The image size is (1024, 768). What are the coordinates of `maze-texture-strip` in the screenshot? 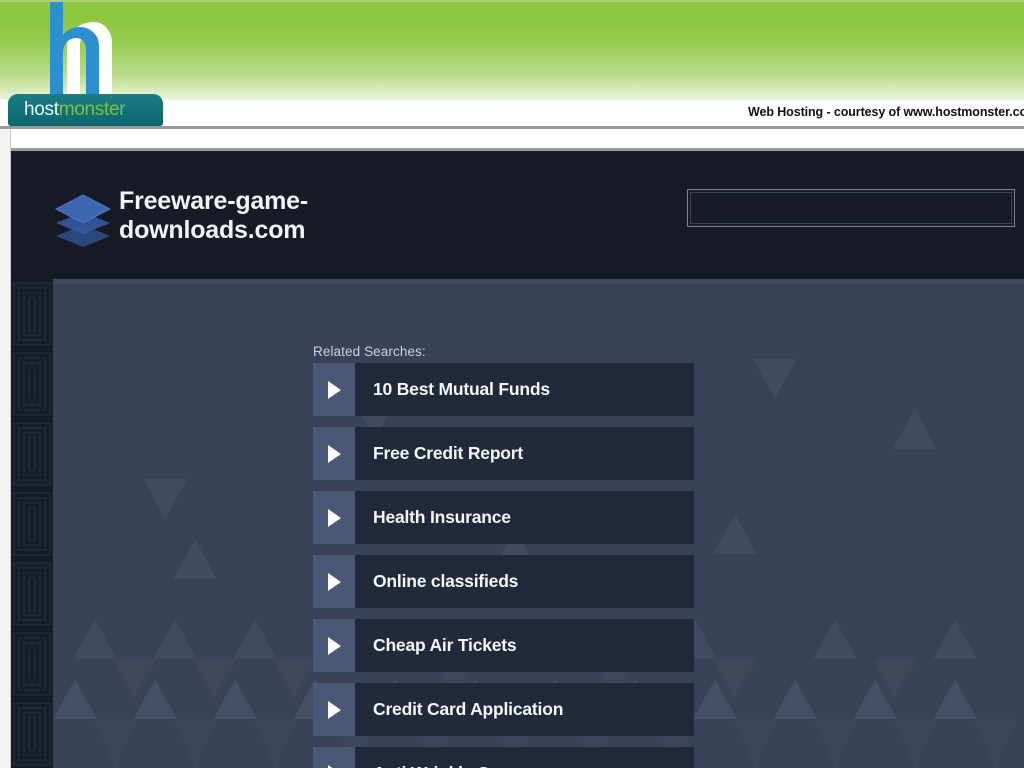 It's located at (32, 523).